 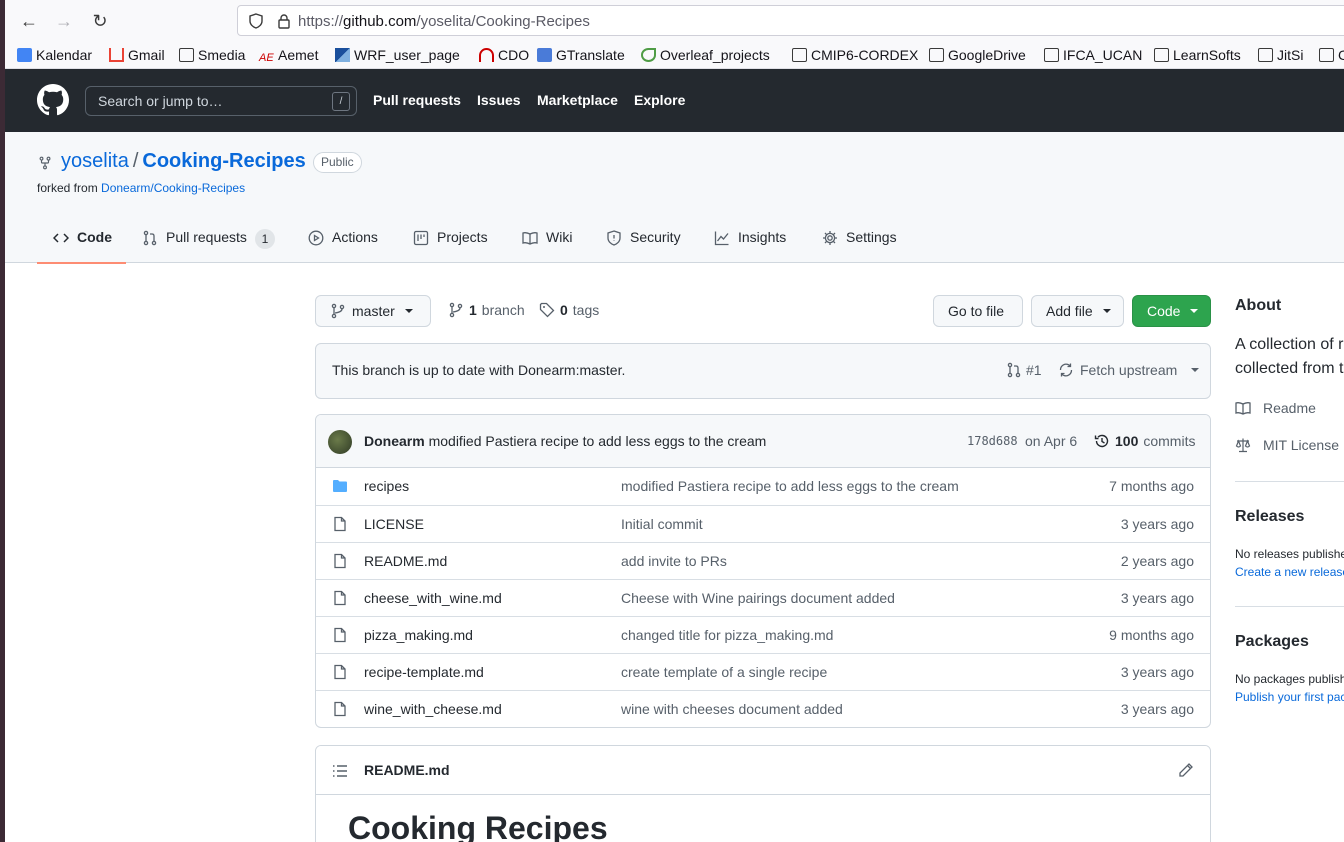 What do you see at coordinates (284, 21) in the screenshot?
I see `lock-icon` at bounding box center [284, 21].